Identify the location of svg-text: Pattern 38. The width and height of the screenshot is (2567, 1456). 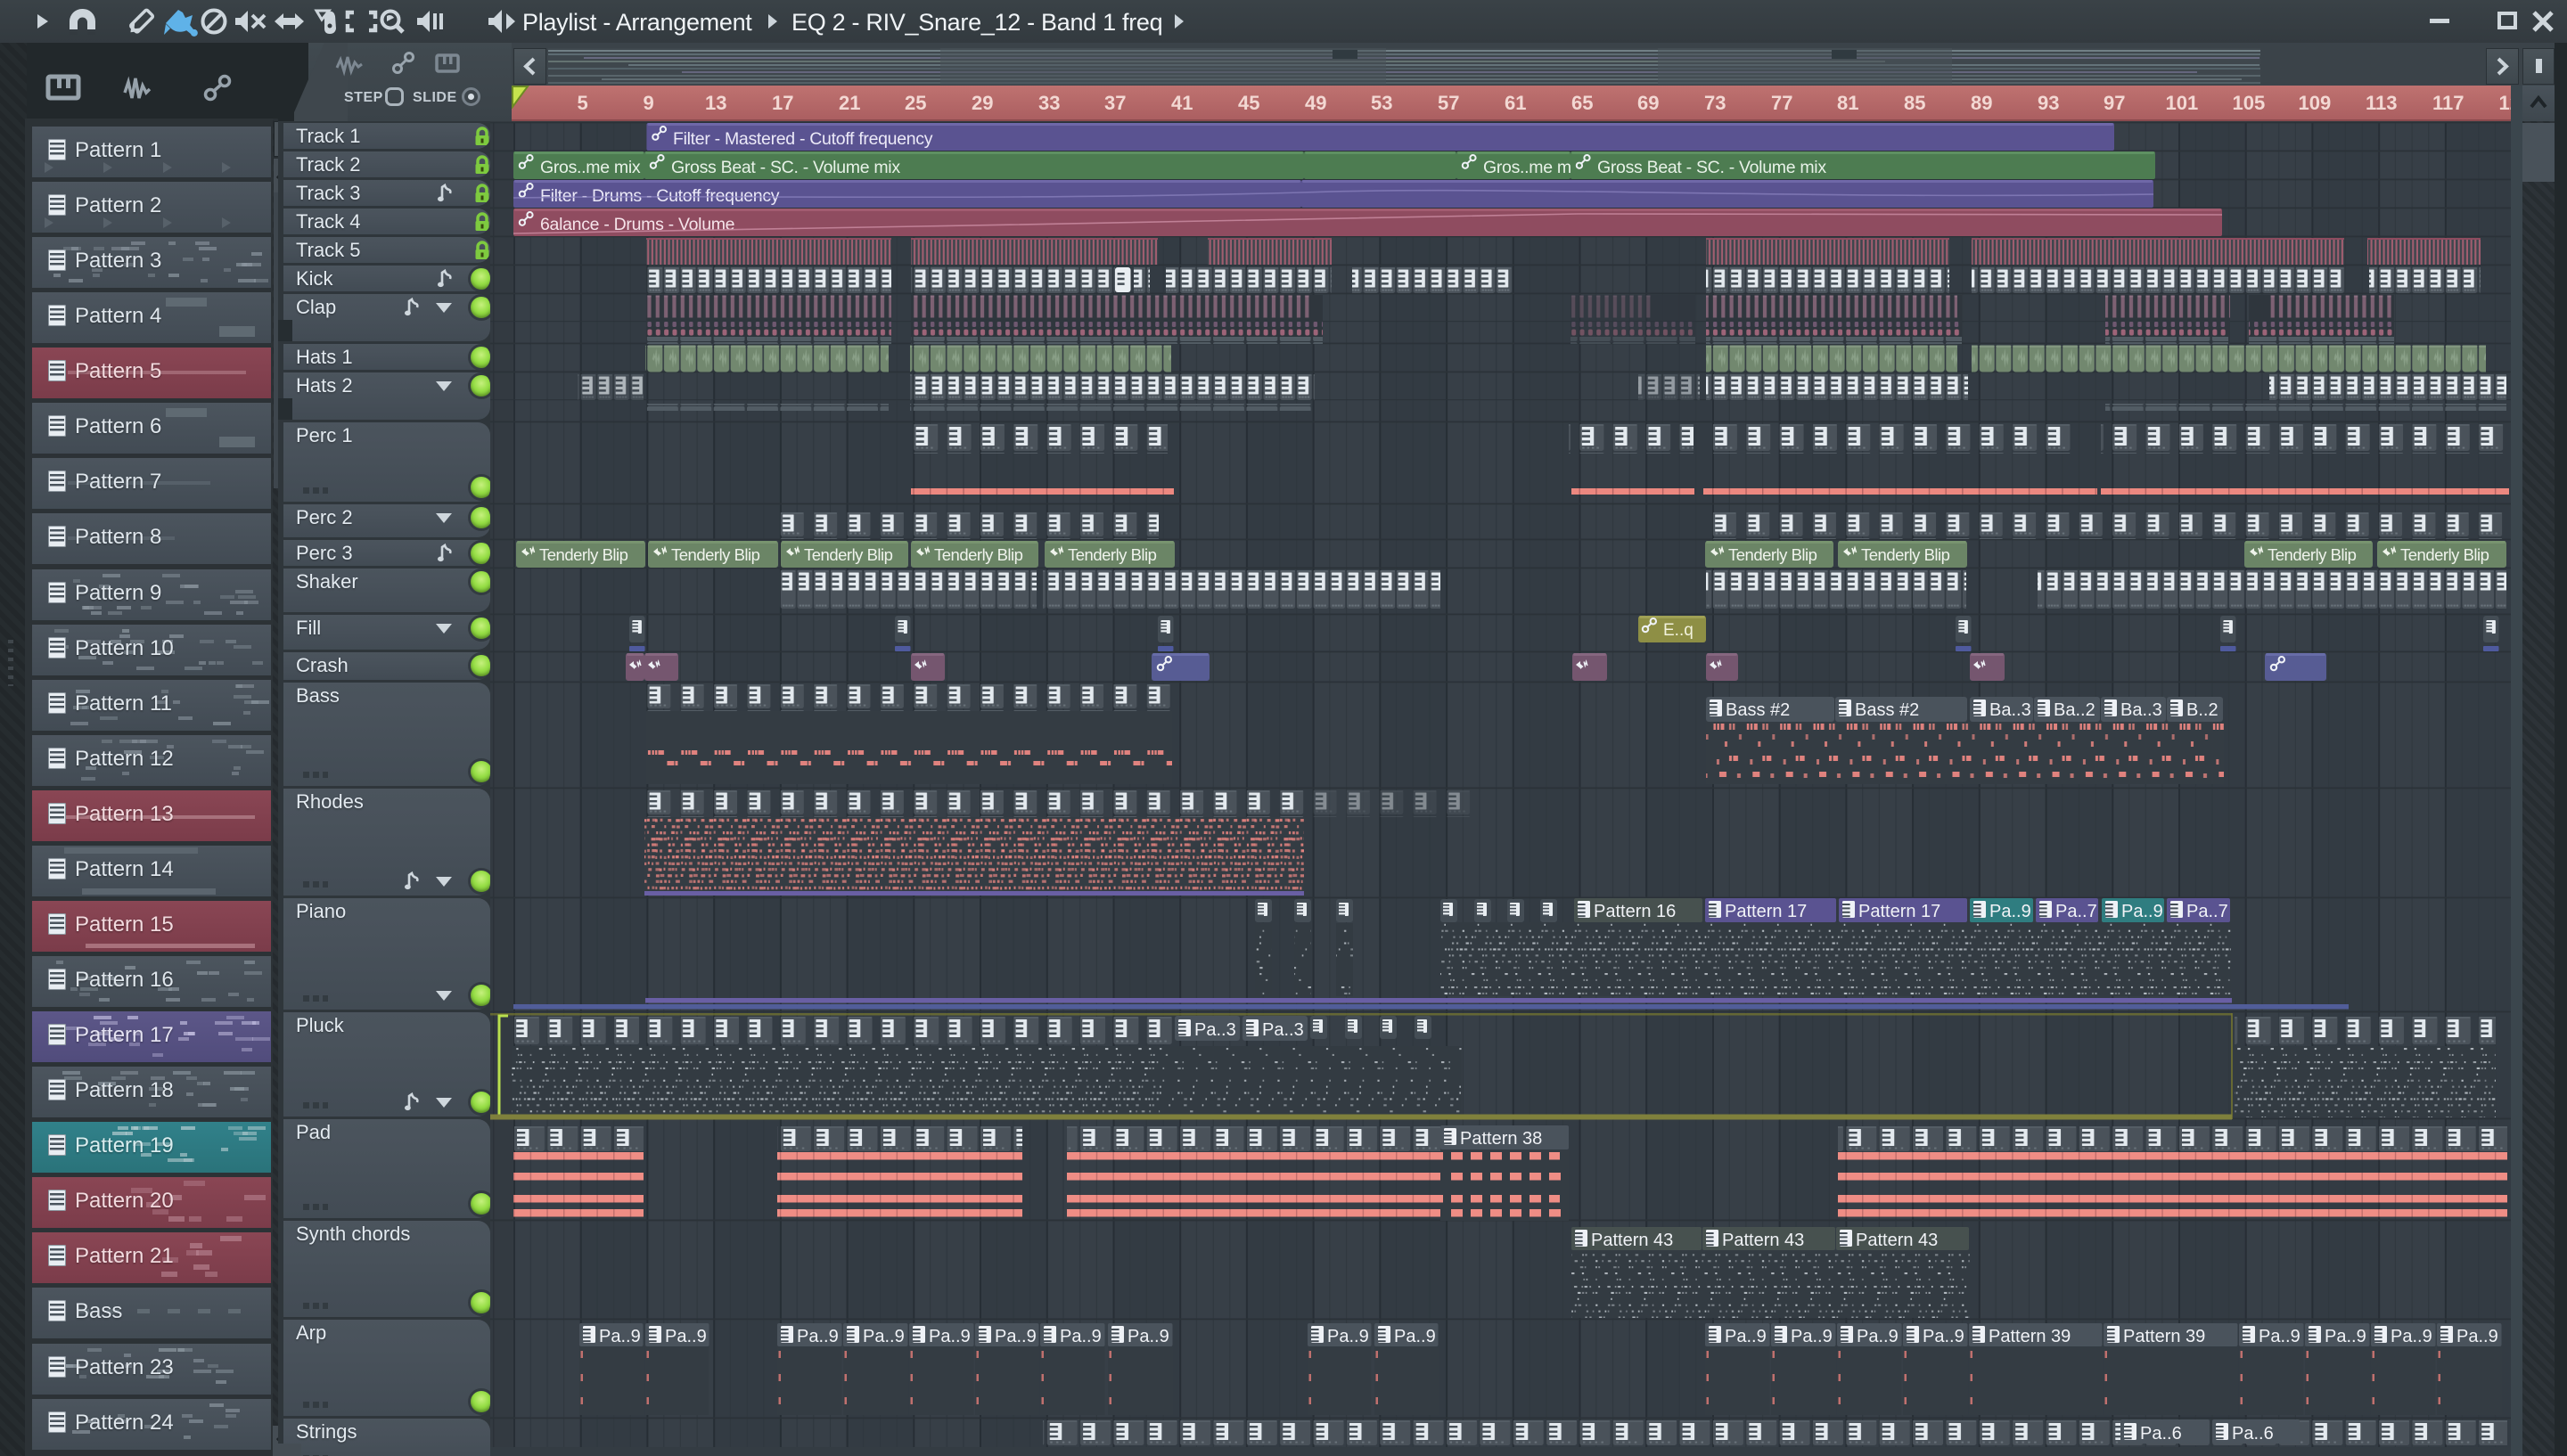
(1501, 1139).